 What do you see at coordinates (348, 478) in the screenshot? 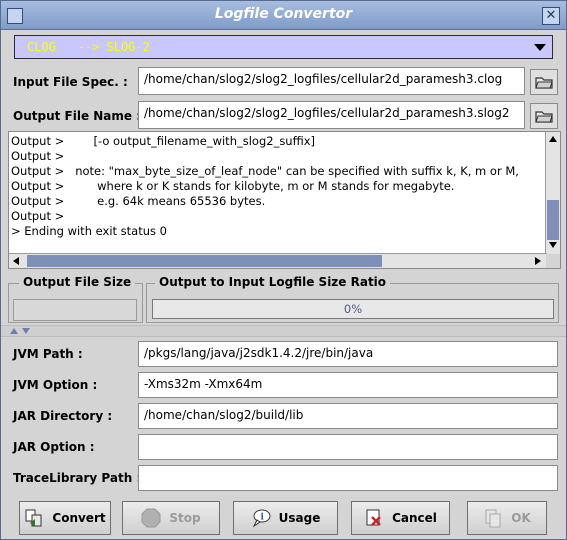
I see `trace-library-path-field` at bounding box center [348, 478].